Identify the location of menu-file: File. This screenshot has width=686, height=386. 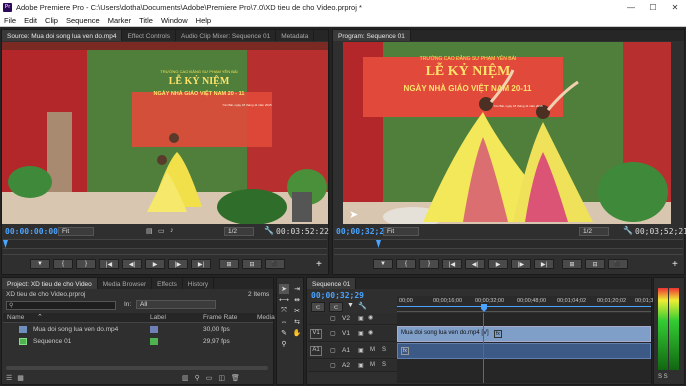
(10, 20).